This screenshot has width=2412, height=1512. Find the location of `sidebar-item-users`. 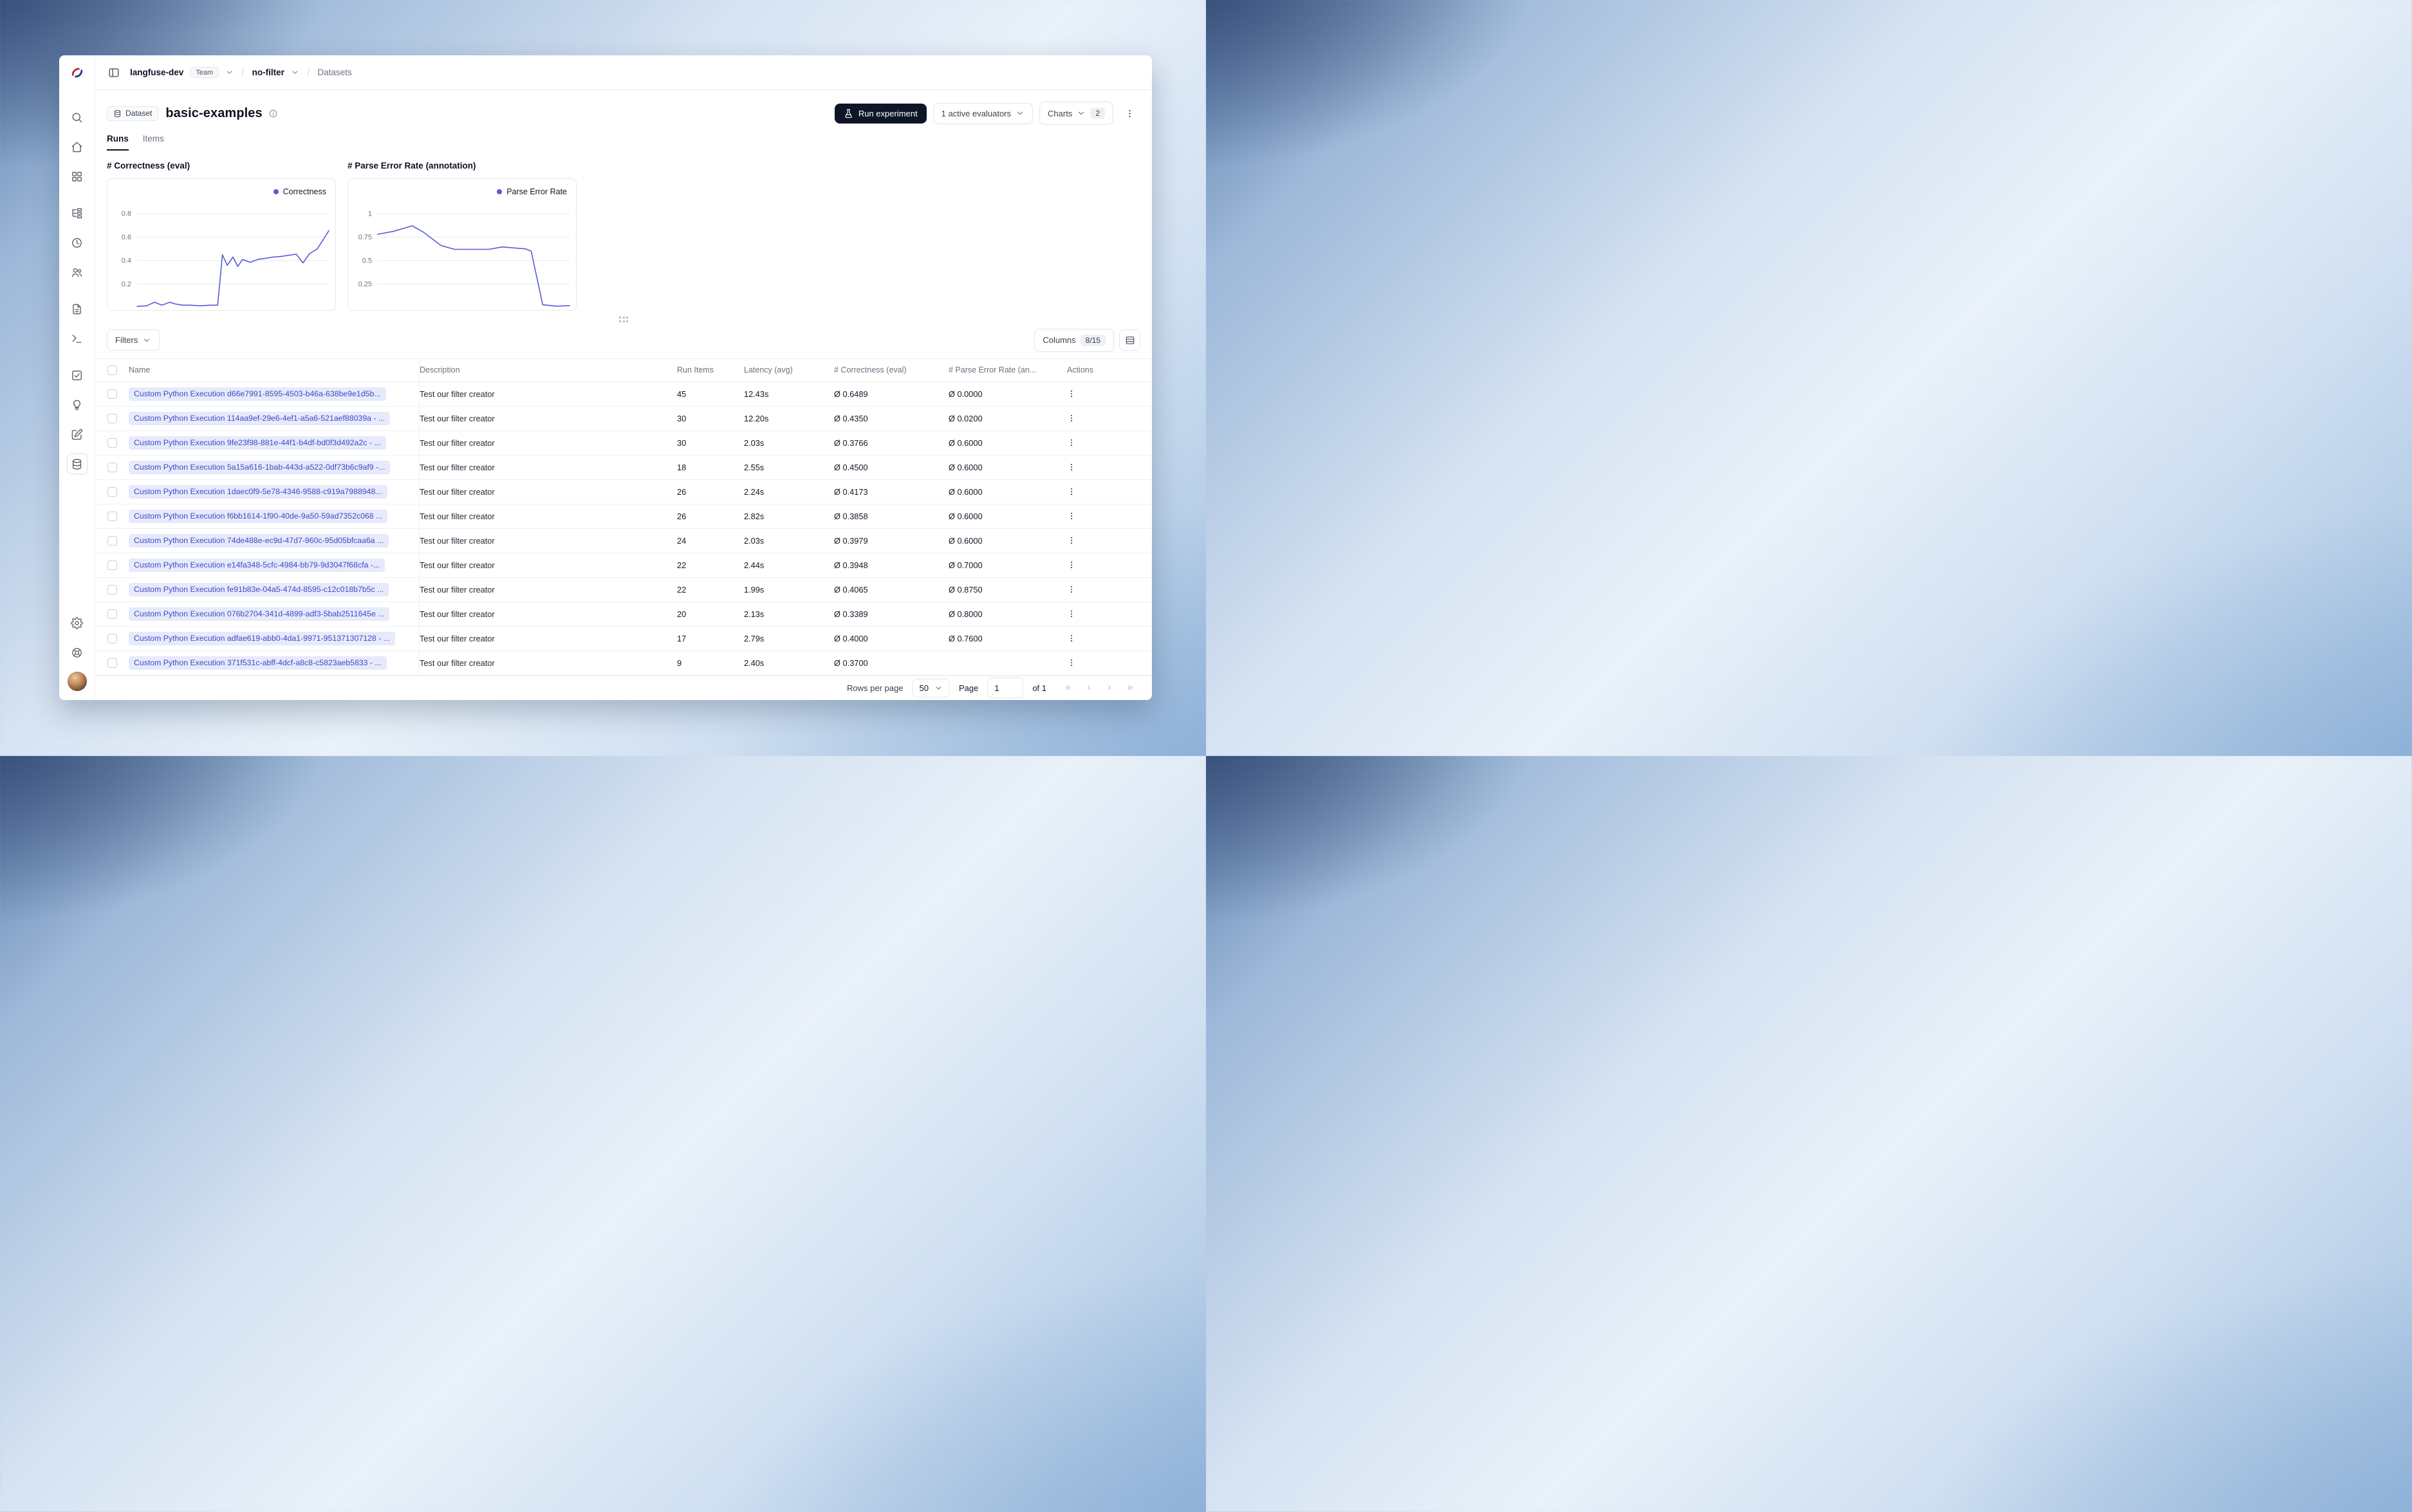

sidebar-item-users is located at coordinates (77, 272).